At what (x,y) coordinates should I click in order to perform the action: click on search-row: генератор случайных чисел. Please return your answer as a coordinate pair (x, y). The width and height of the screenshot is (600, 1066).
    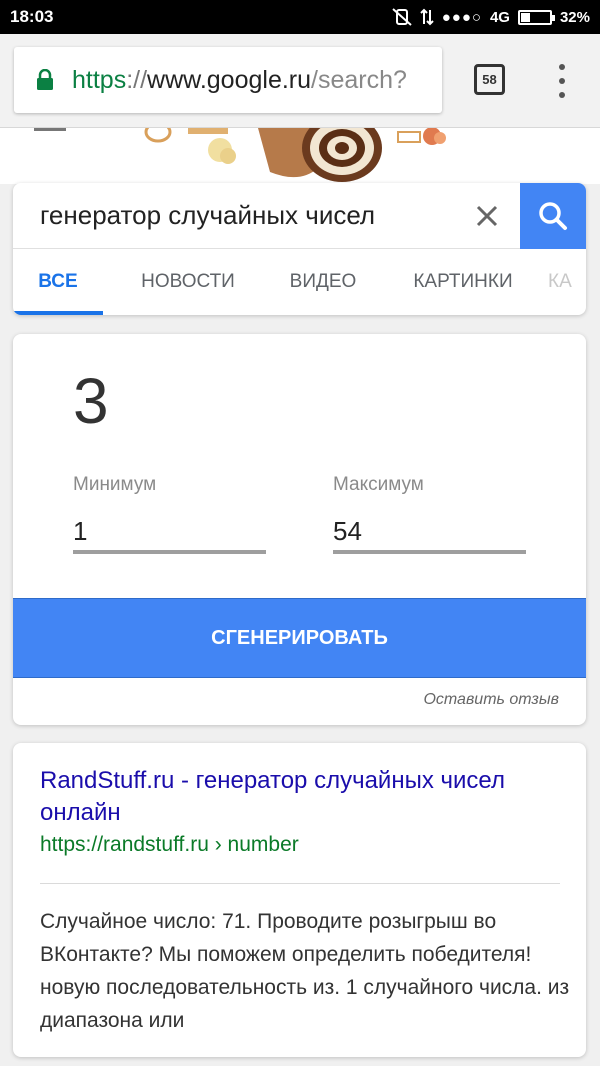
    Looking at the image, I should click on (299, 216).